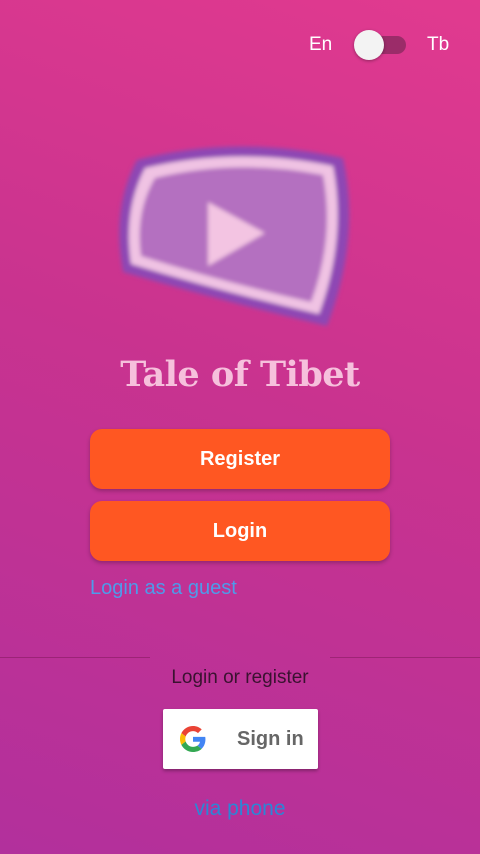 This screenshot has width=480, height=854. Describe the element at coordinates (240, 809) in the screenshot. I see `phone-login-link: via phone` at that location.